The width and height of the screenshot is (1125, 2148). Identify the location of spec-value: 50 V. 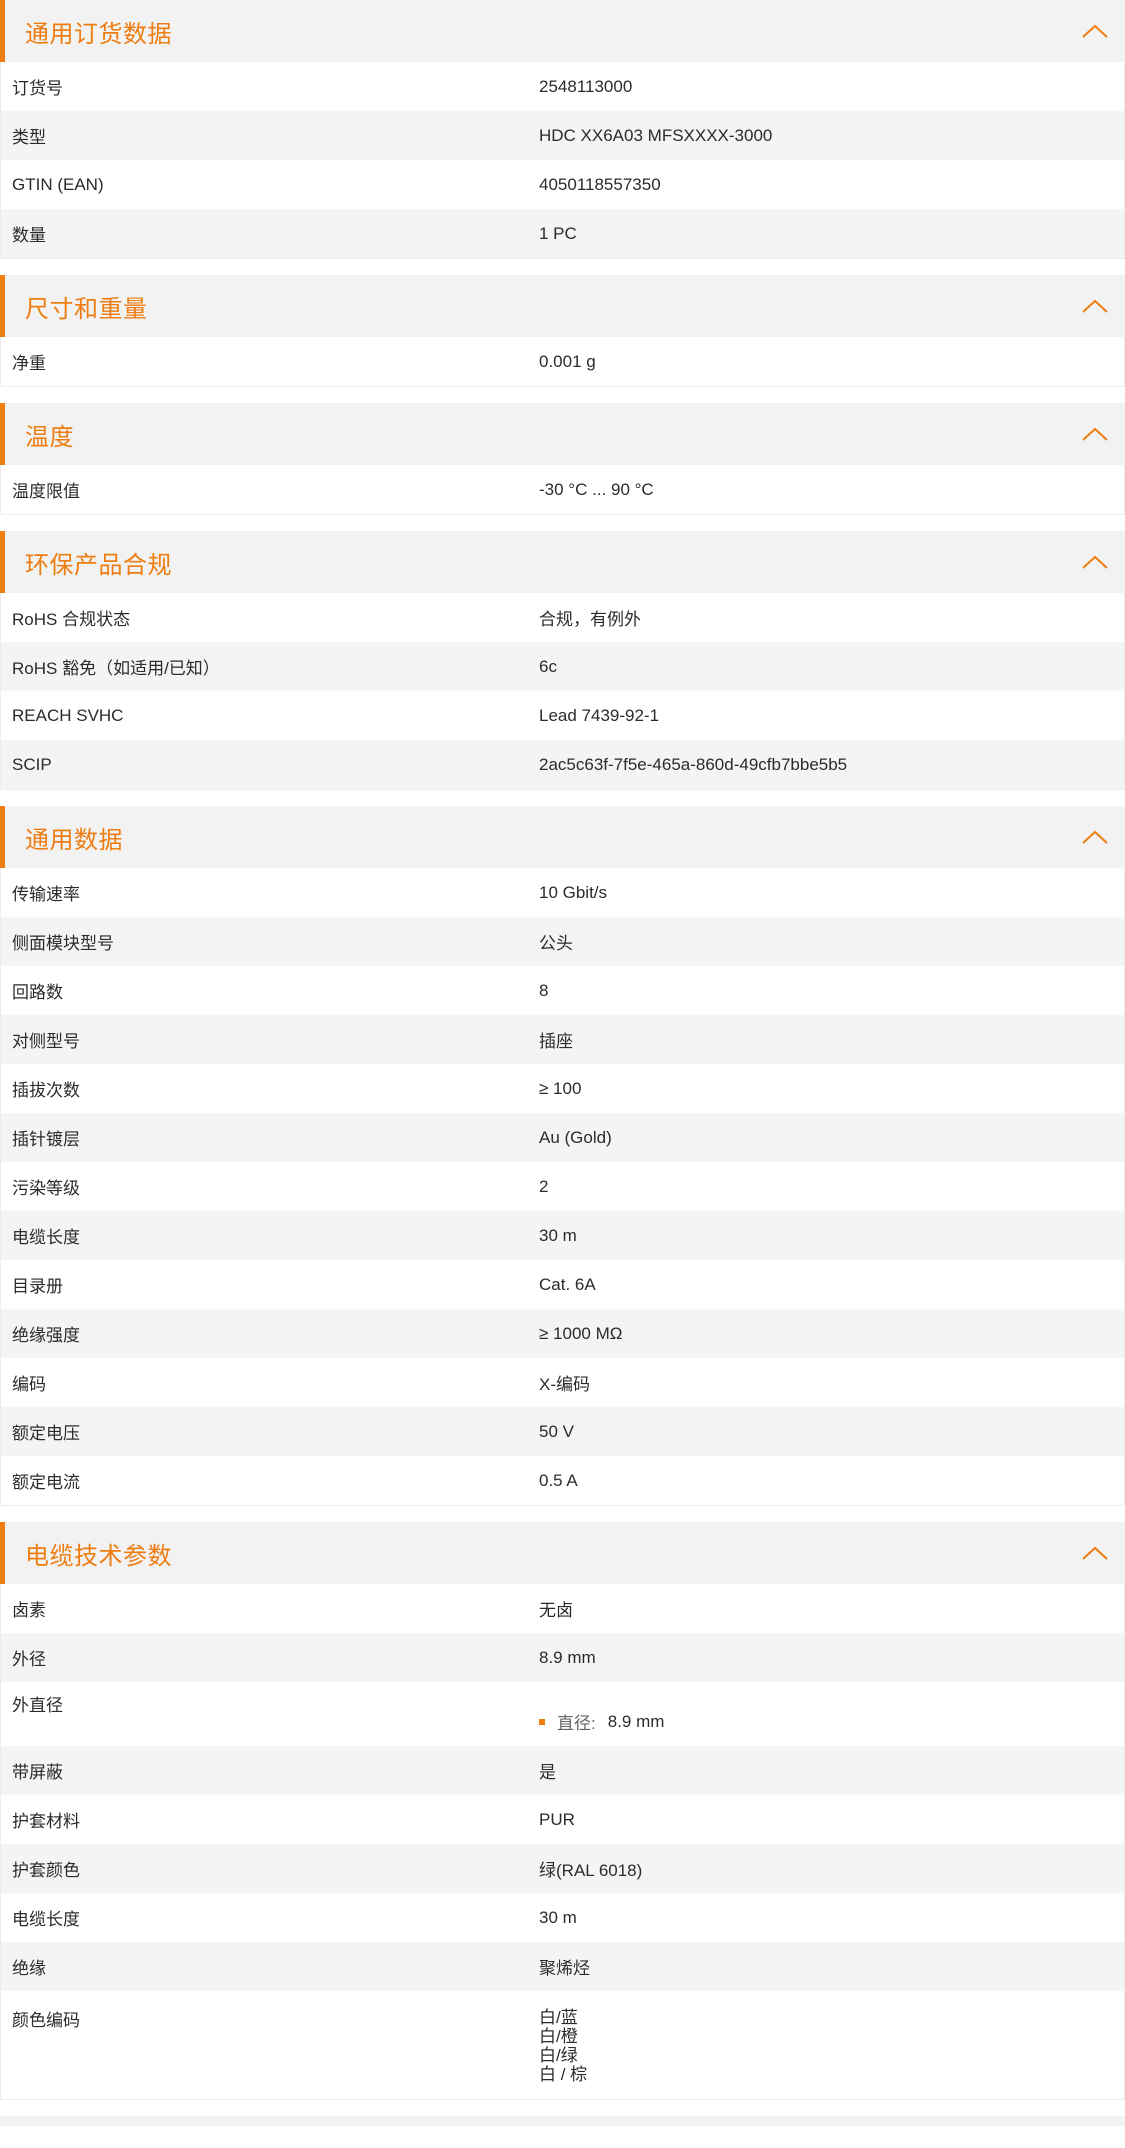
(556, 1431).